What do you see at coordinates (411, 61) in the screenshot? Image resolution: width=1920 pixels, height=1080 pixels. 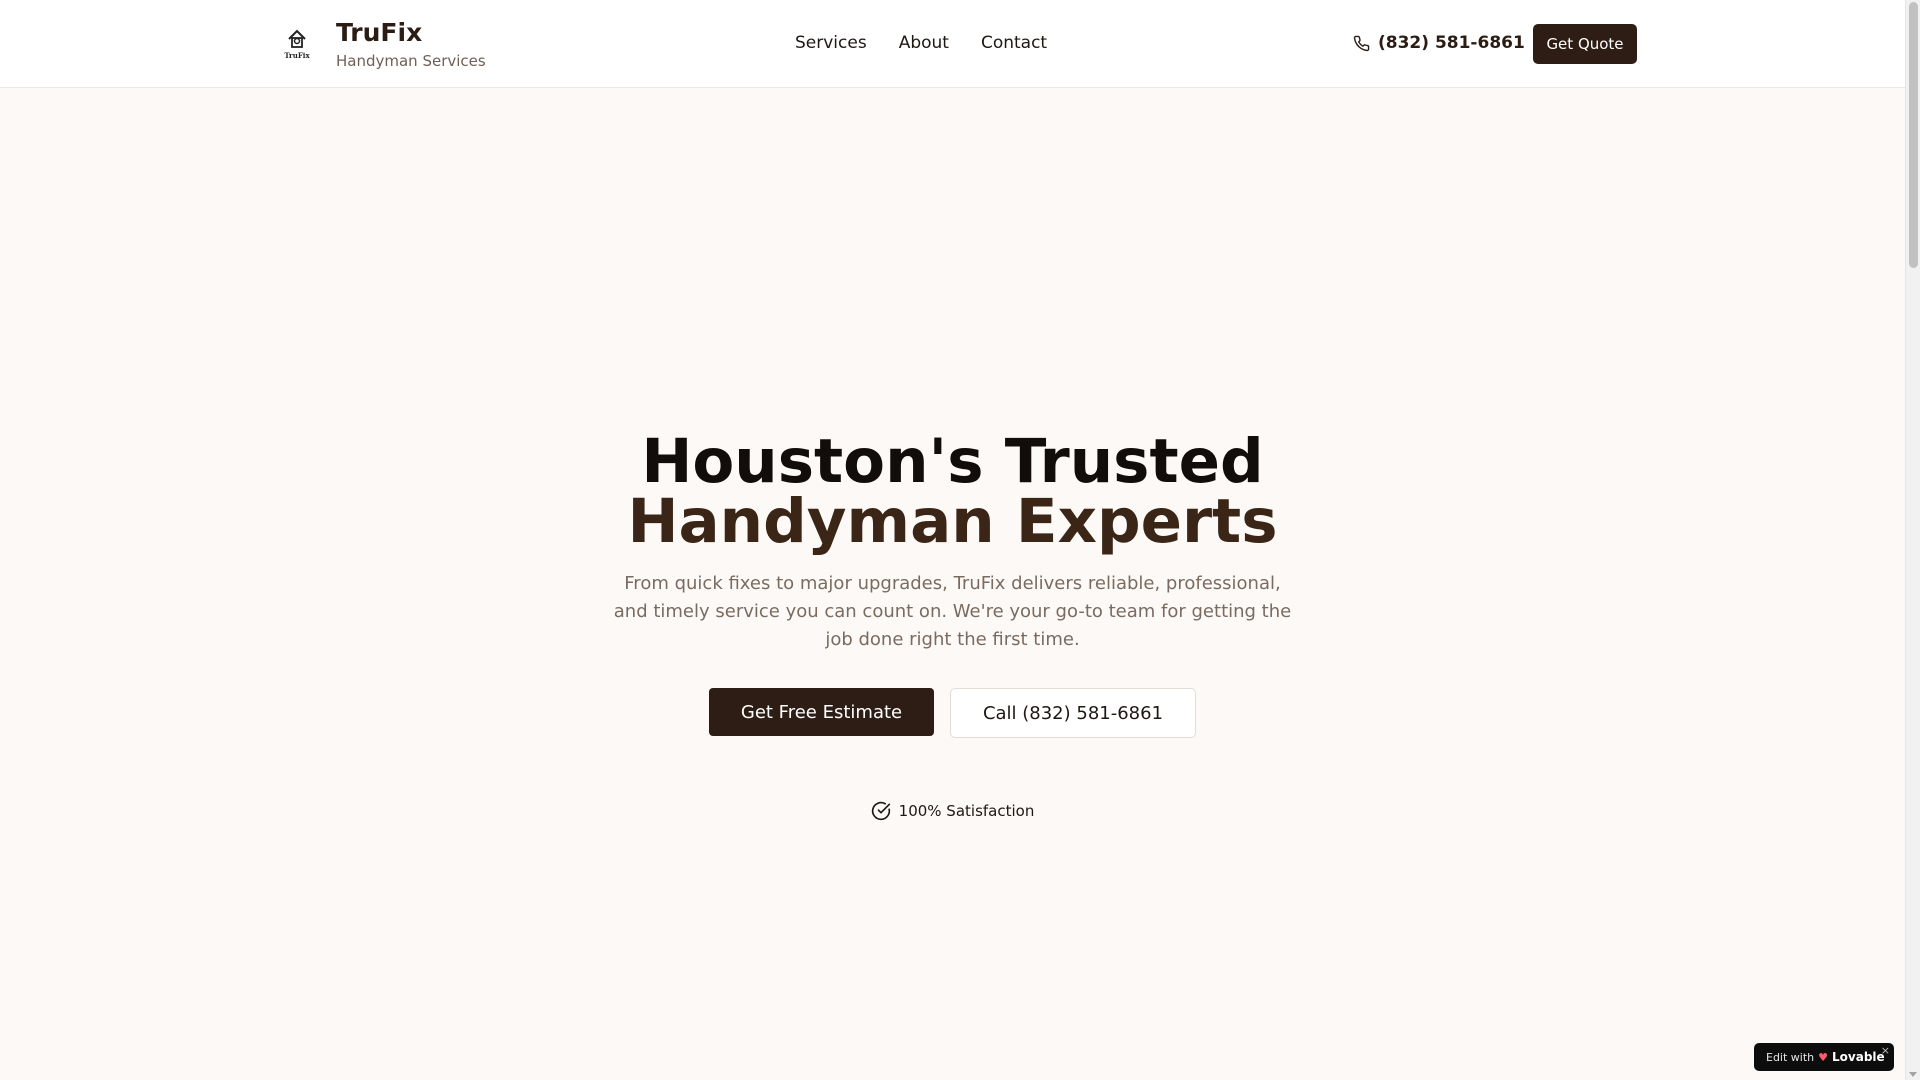 I see `brand-tagline: Handyman Services` at bounding box center [411, 61].